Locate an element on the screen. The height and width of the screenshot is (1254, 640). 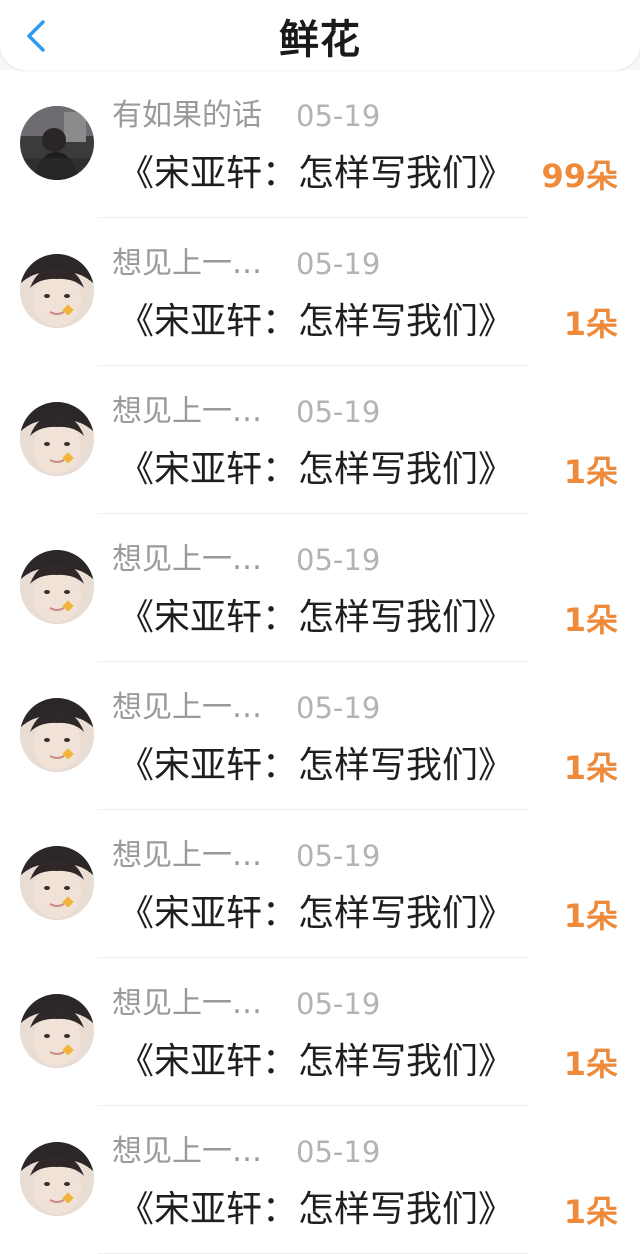
flower-count: 99朵 is located at coordinates (579, 176).